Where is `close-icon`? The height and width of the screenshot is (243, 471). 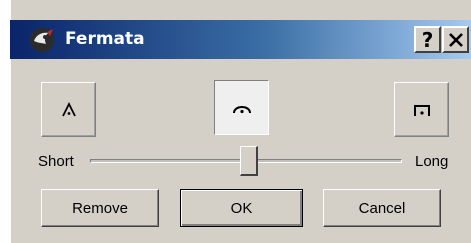
close-icon is located at coordinates (455, 39).